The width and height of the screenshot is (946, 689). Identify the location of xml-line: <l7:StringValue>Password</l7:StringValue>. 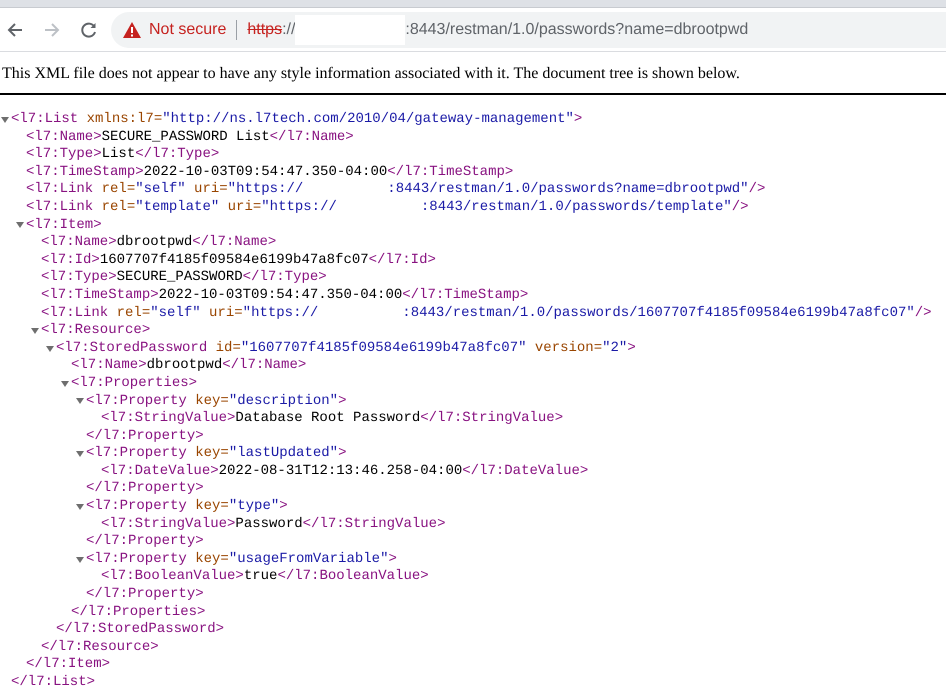
(273, 525).